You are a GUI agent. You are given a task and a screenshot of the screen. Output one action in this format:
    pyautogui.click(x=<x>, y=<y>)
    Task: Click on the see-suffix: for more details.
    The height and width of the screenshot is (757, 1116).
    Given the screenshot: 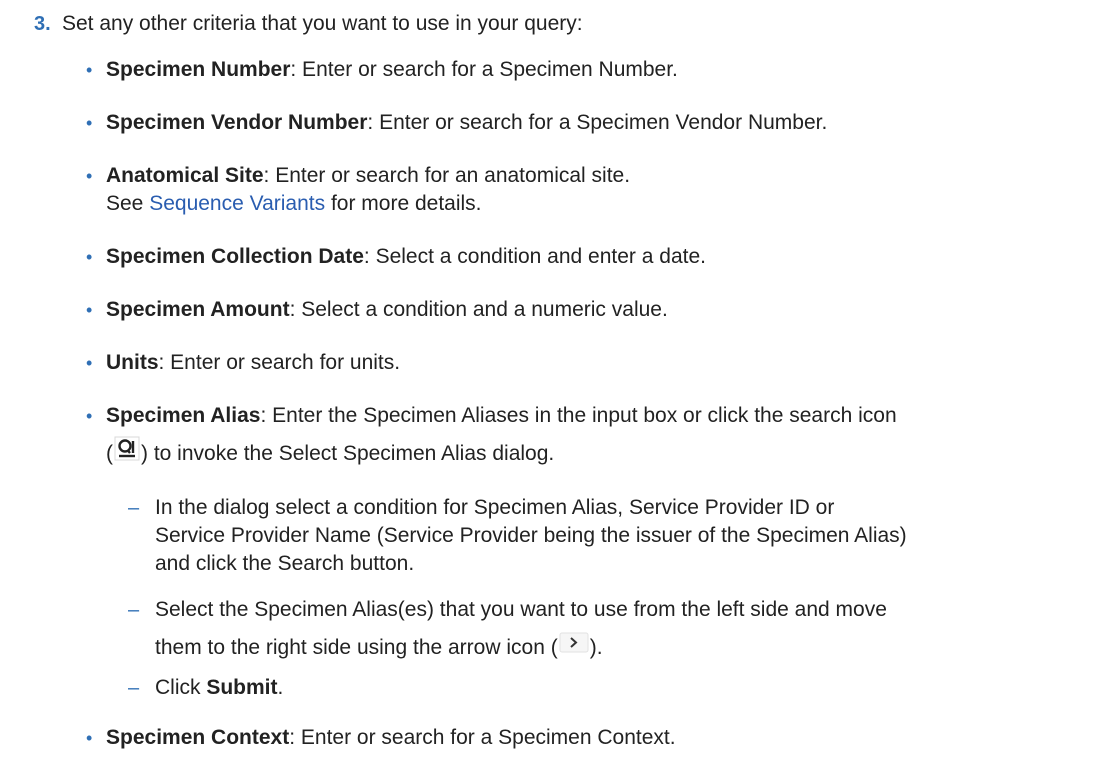 What is the action you would take?
    pyautogui.click(x=403, y=203)
    